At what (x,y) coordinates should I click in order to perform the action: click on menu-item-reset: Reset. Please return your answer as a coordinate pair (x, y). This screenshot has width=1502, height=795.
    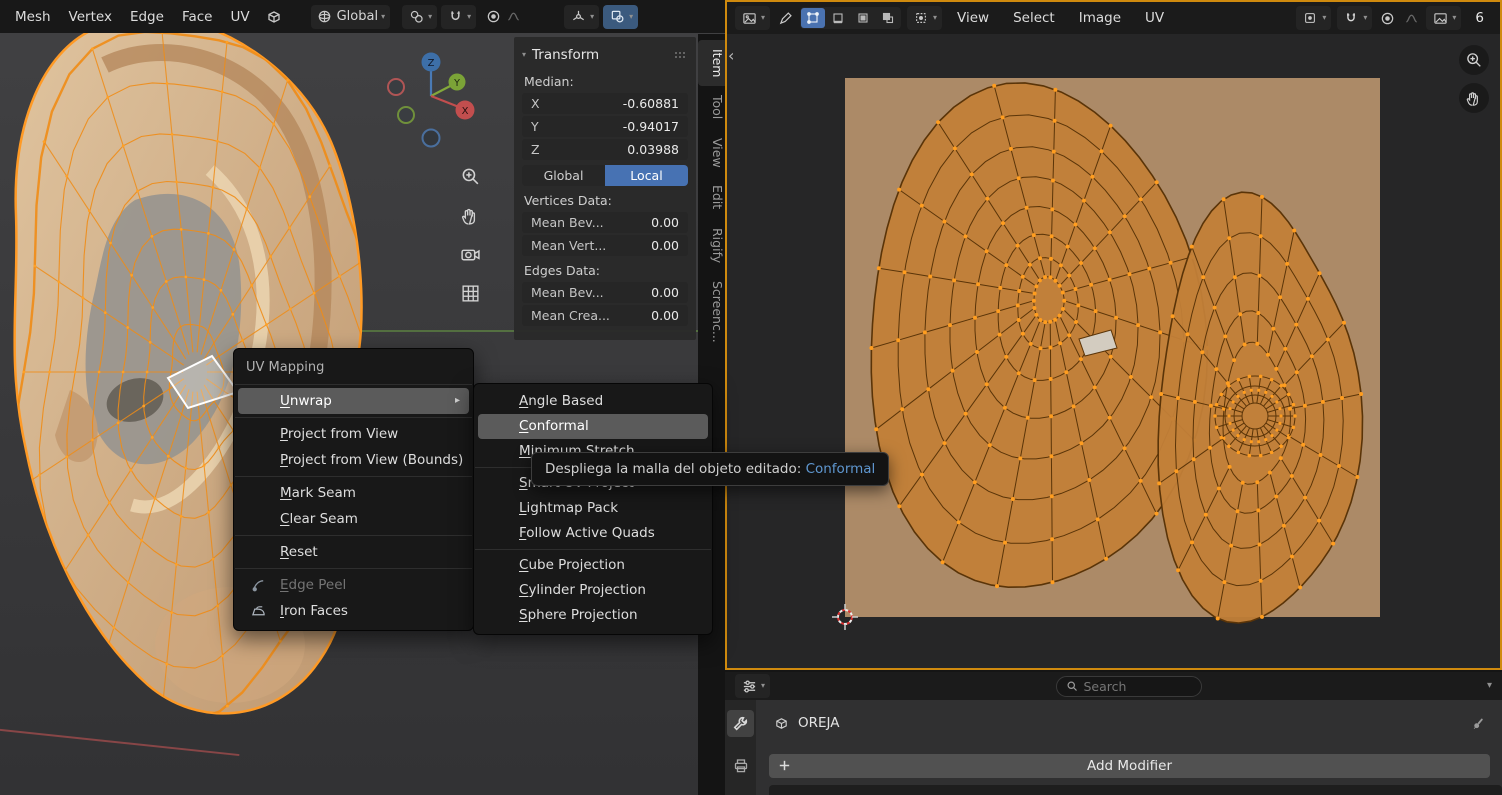
    Looking at the image, I should click on (353, 552).